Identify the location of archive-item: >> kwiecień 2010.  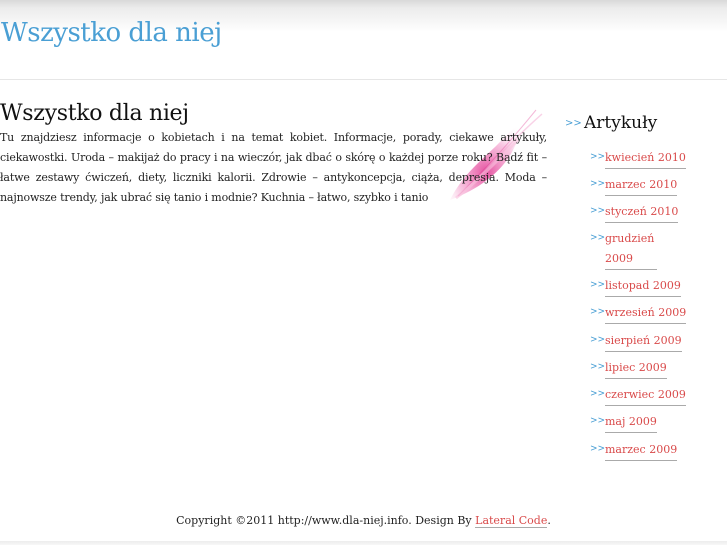
(638, 158).